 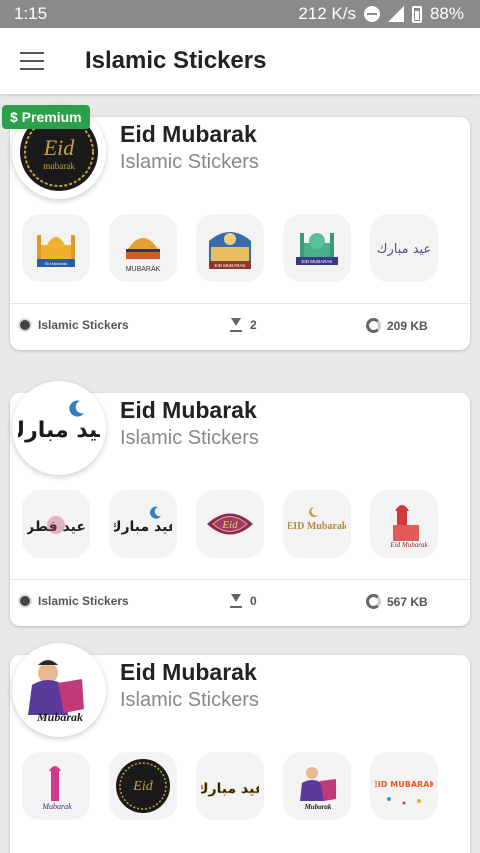 I want to click on battery-percent: 88%, so click(x=446, y=13).